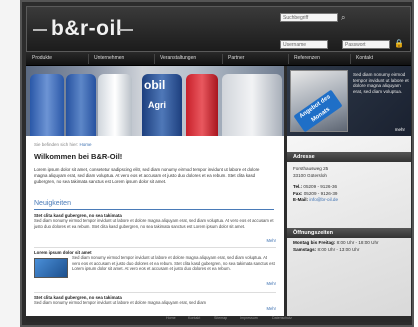 The height and width of the screenshot is (327, 418). What do you see at coordinates (178, 58) in the screenshot?
I see `nav-item-veranstaltungen: Veranstaltungen` at bounding box center [178, 58].